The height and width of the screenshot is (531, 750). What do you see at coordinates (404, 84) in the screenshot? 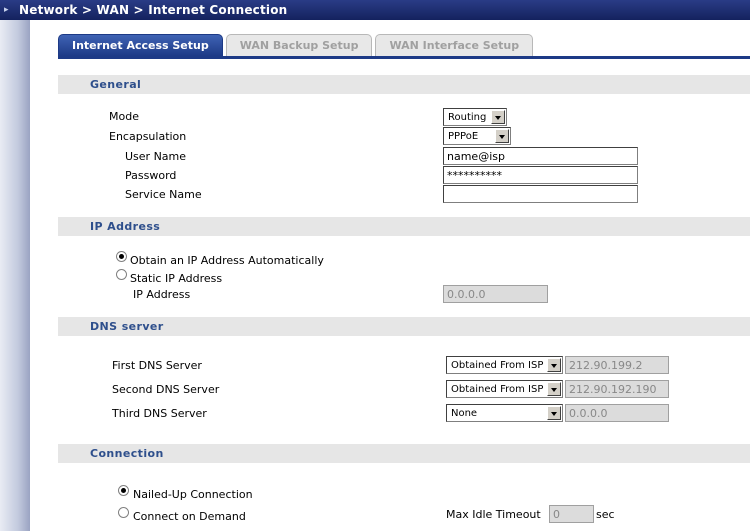
I see `section-general-header: General` at bounding box center [404, 84].